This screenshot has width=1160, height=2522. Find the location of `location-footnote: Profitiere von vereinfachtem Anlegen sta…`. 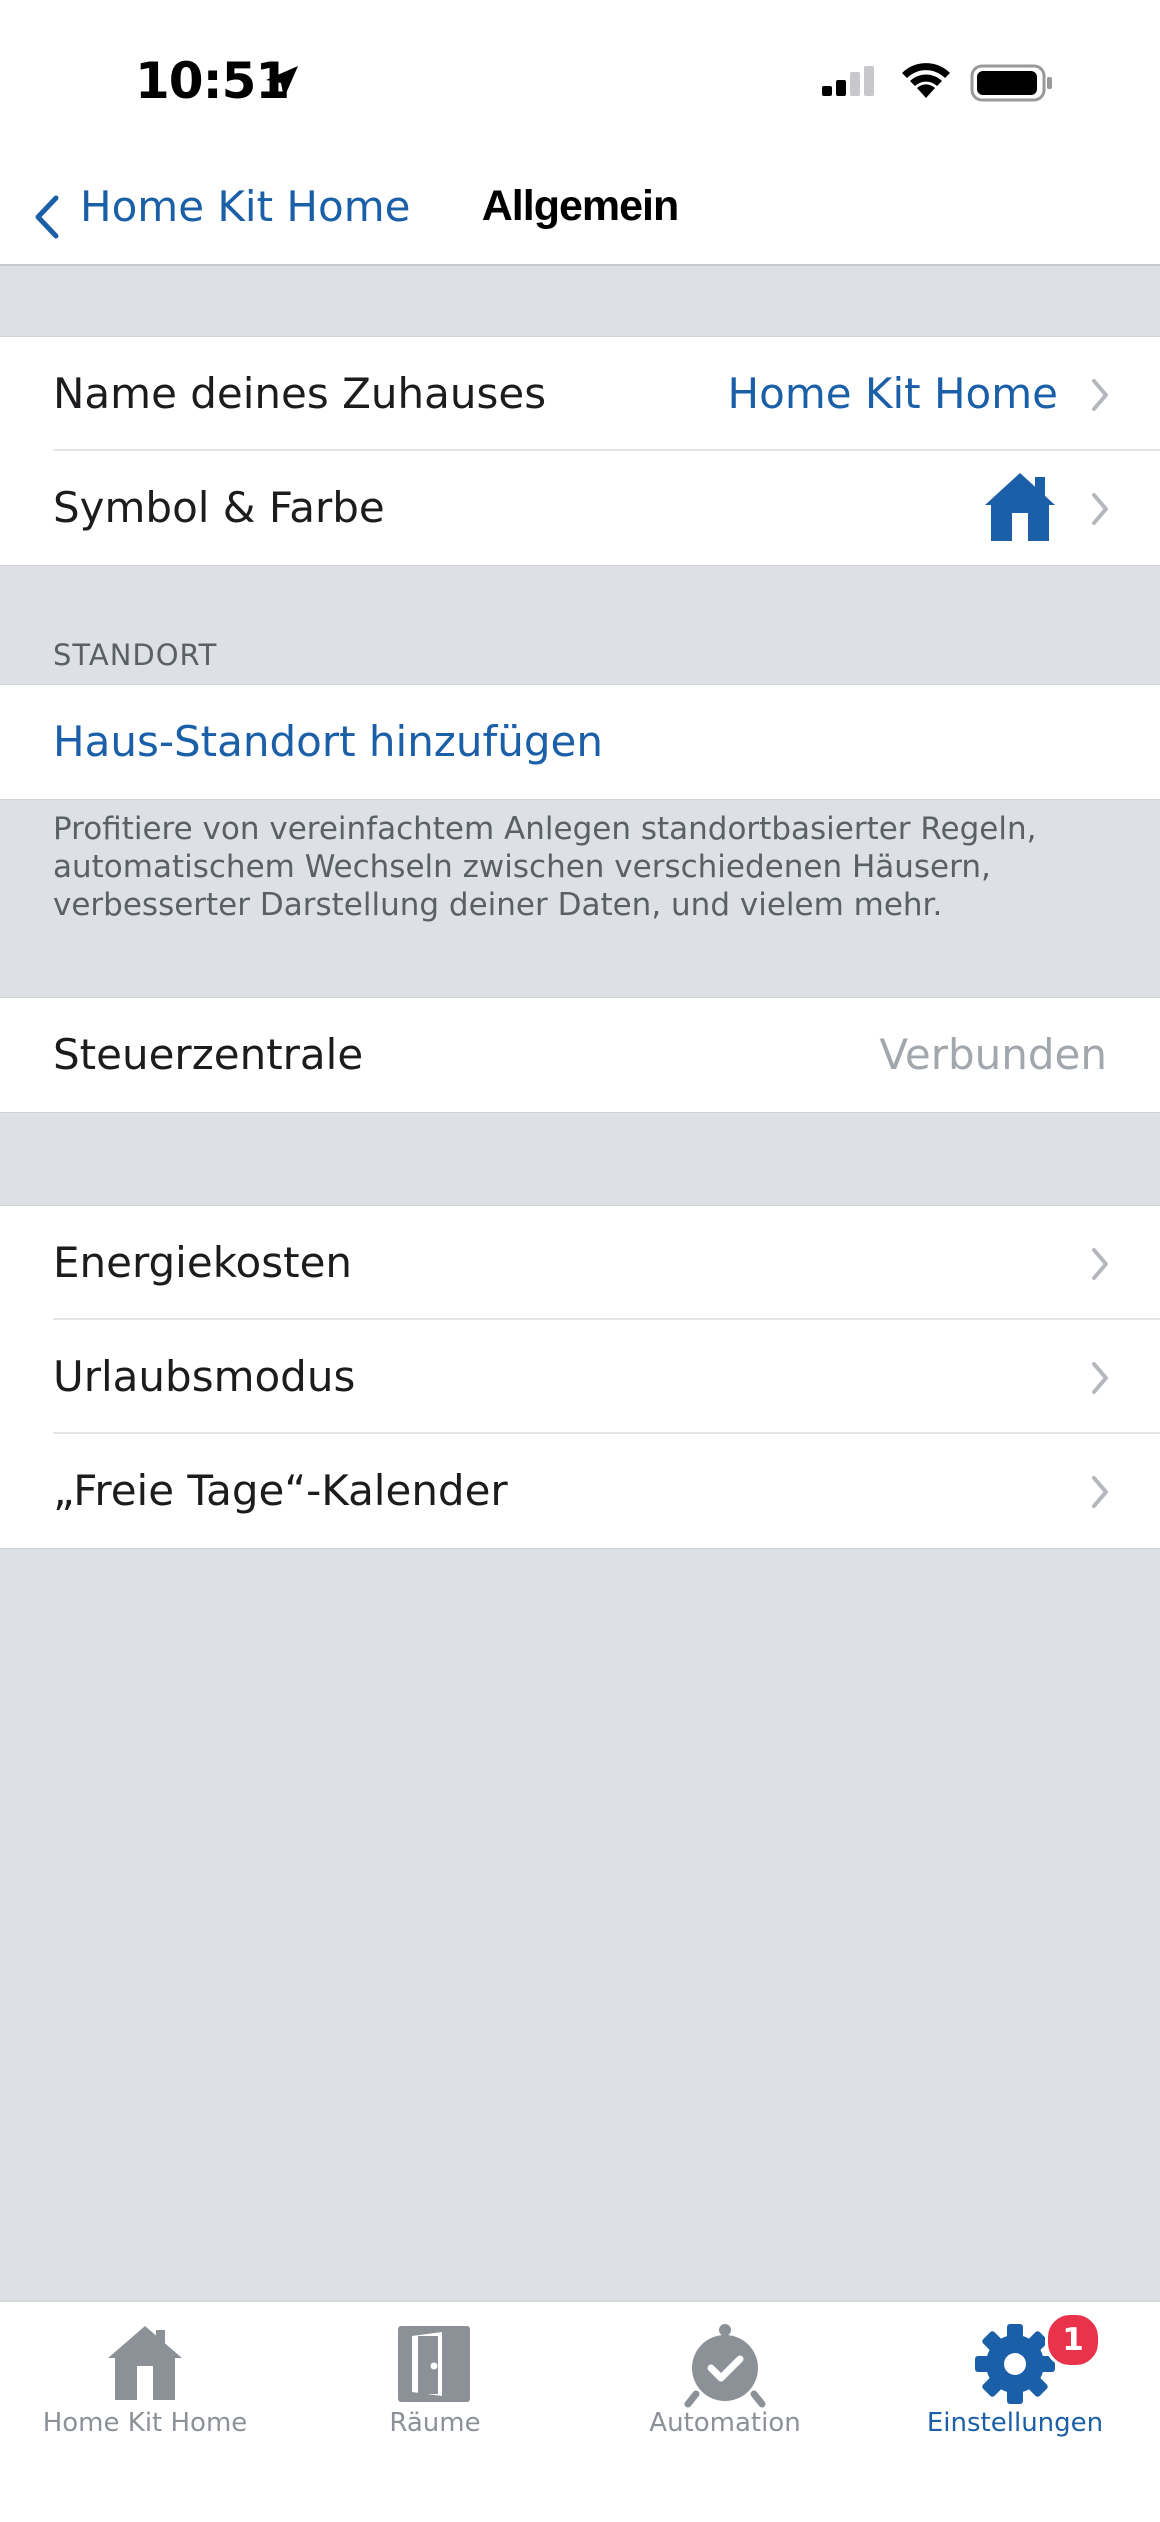

location-footnote: Profitiere von vereinfachtem Anlegen sta… is located at coordinates (545, 867).